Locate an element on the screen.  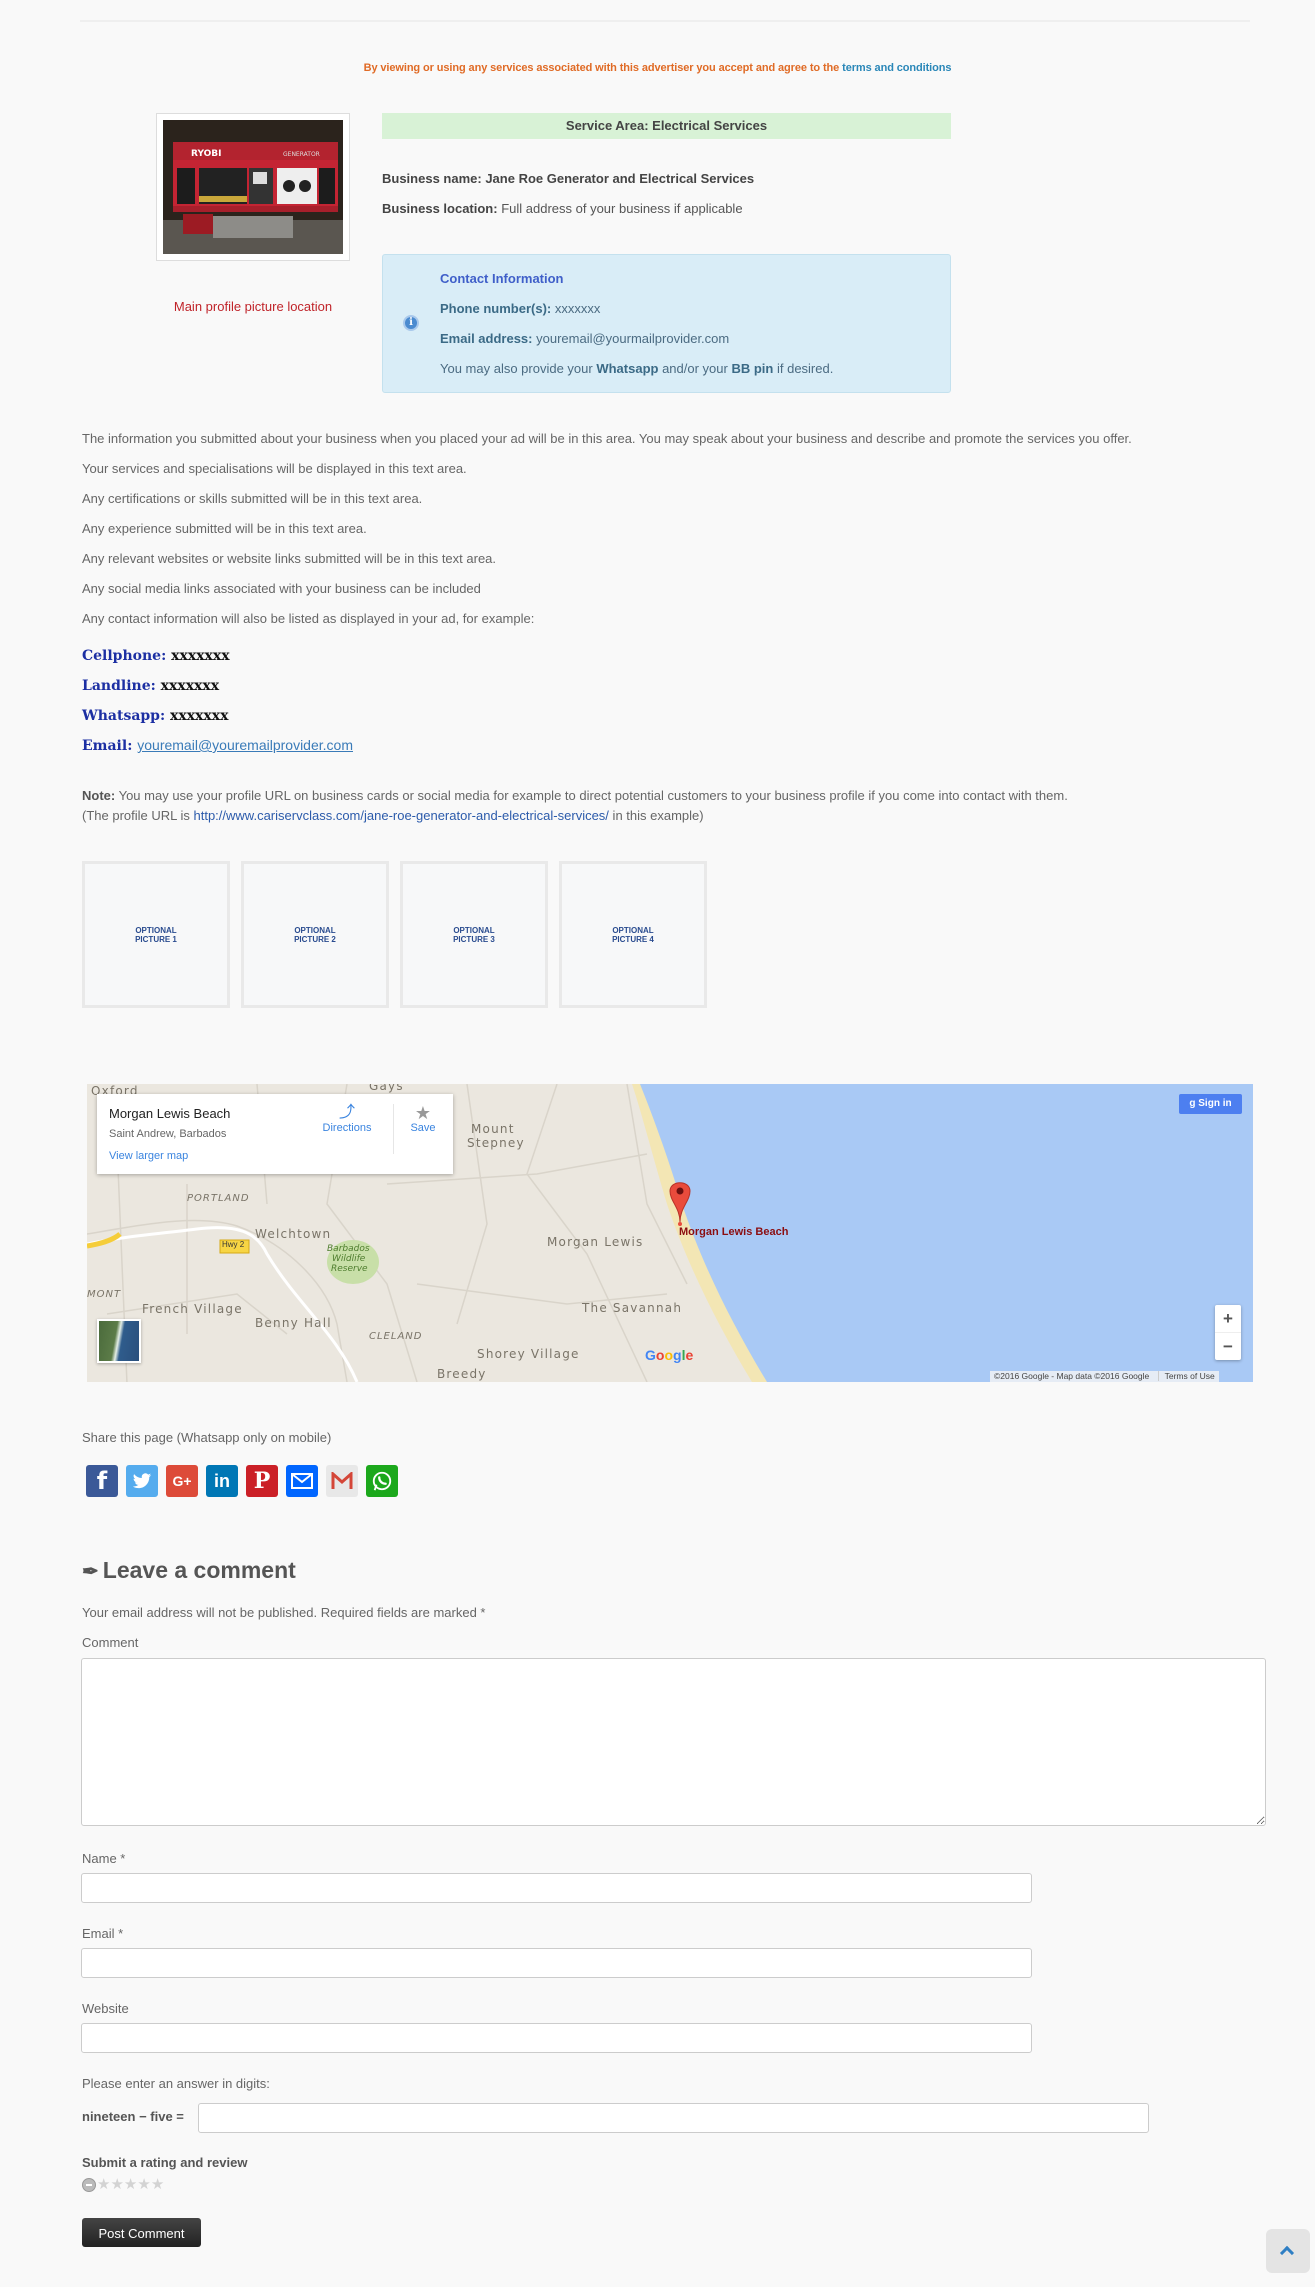
directions-button: ⤴ Directions is located at coordinates (347, 1119).